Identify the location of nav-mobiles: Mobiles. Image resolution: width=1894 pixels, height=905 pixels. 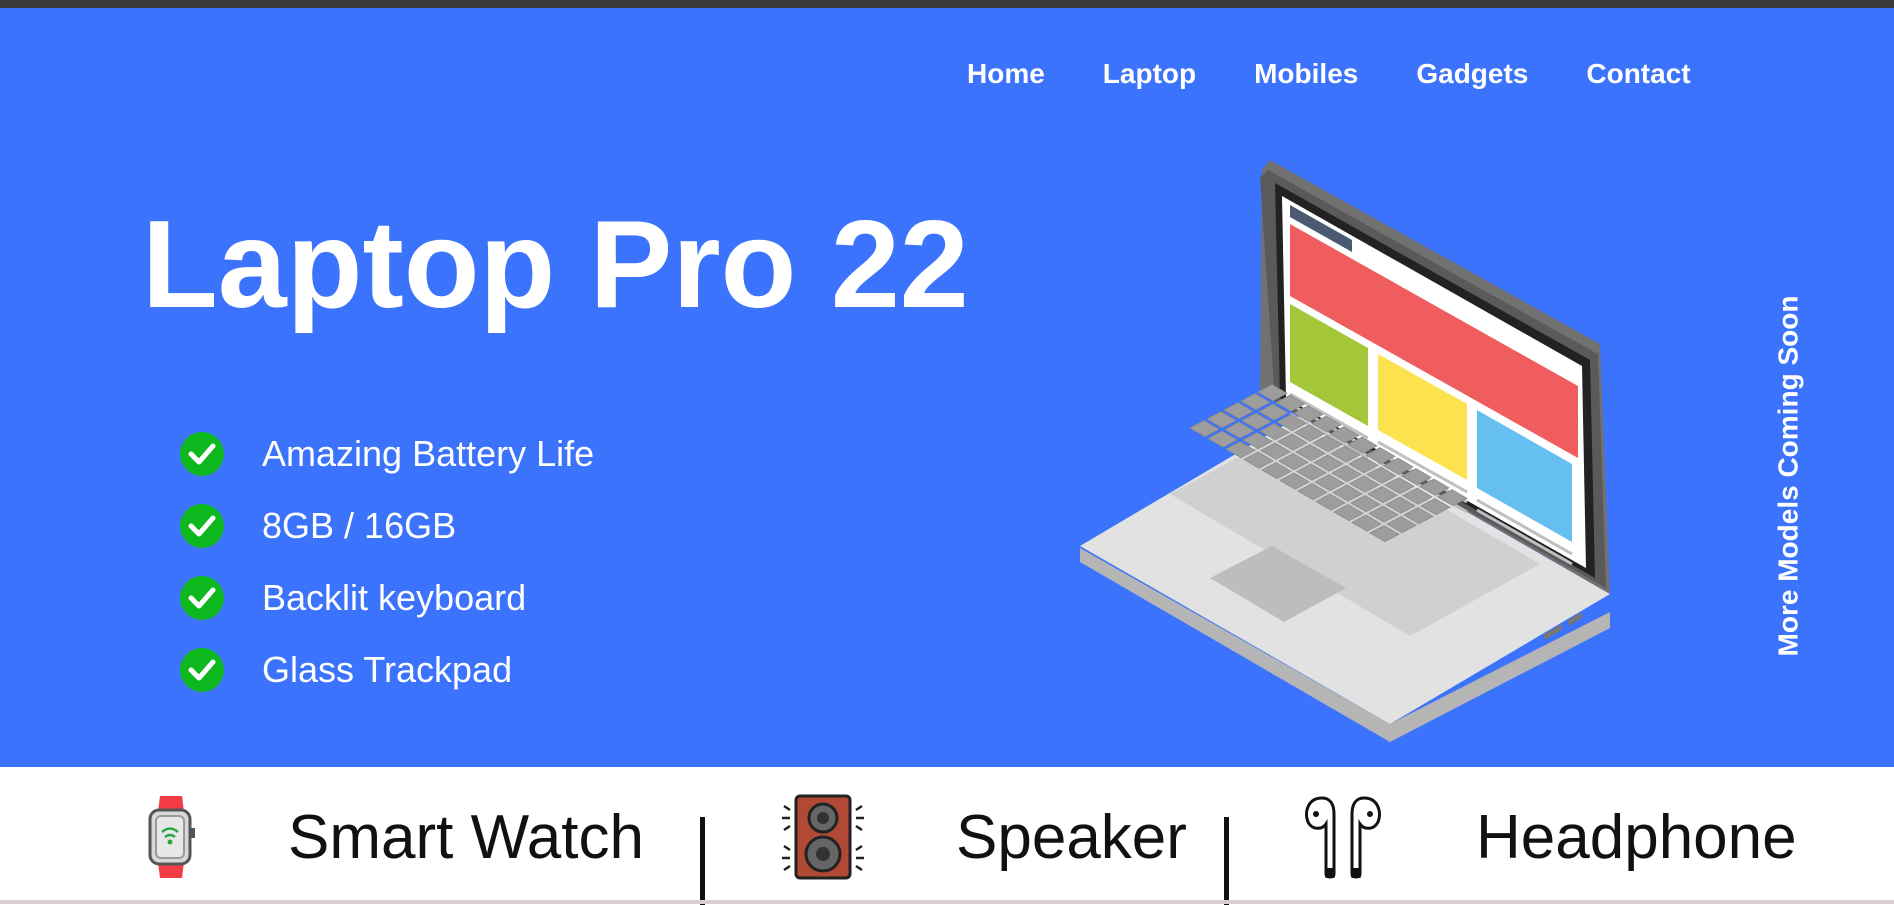
(1306, 74).